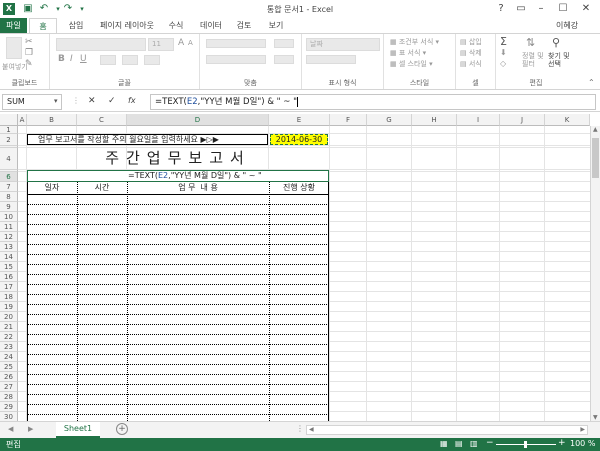  What do you see at coordinates (102, 120) in the screenshot?
I see `column-header-c: C` at bounding box center [102, 120].